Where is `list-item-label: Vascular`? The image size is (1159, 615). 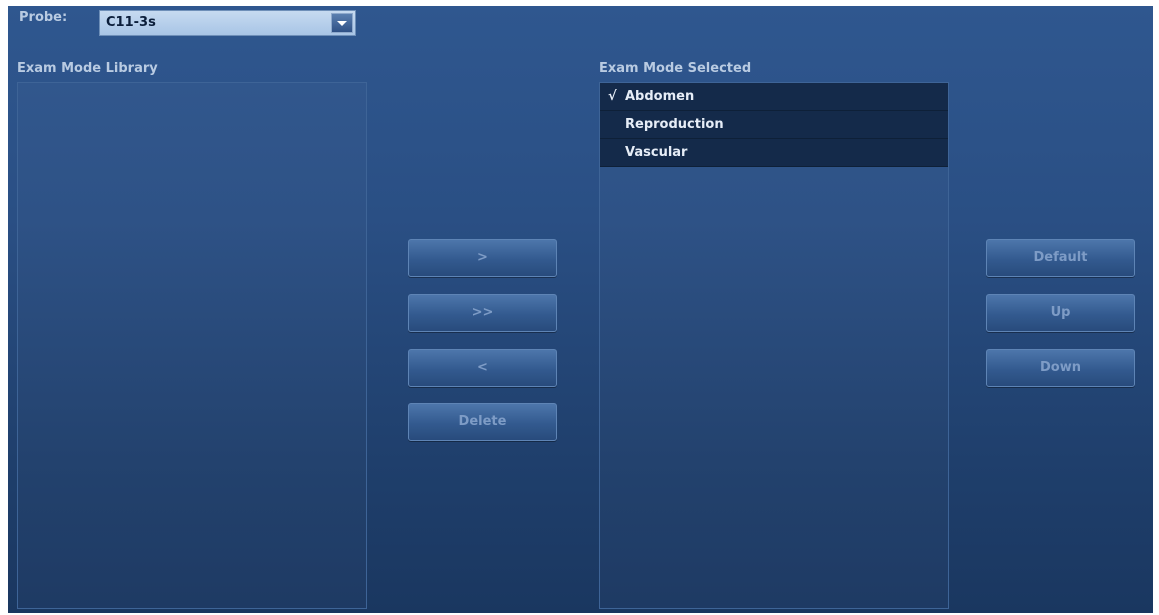 list-item-label: Vascular is located at coordinates (656, 152).